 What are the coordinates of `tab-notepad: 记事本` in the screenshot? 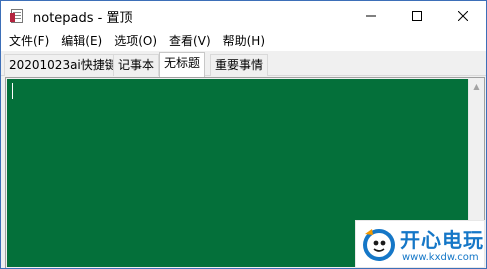 It's located at (136, 65).